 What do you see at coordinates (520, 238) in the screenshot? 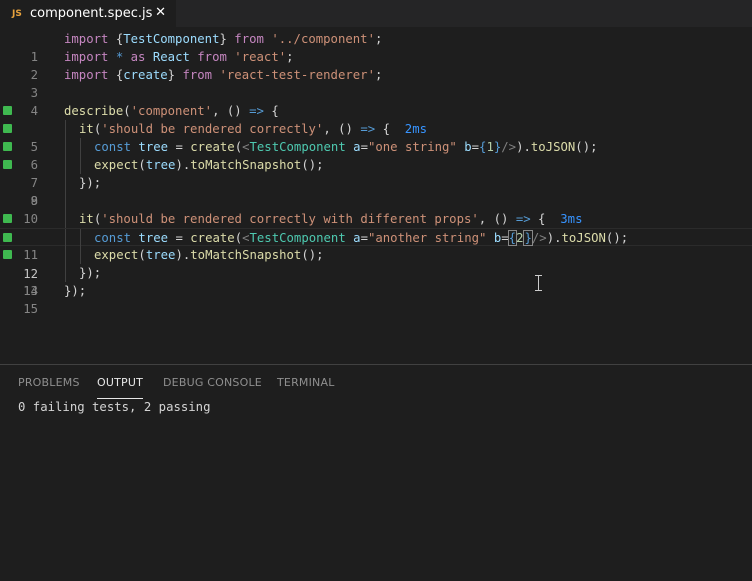
I see `number: 2` at bounding box center [520, 238].